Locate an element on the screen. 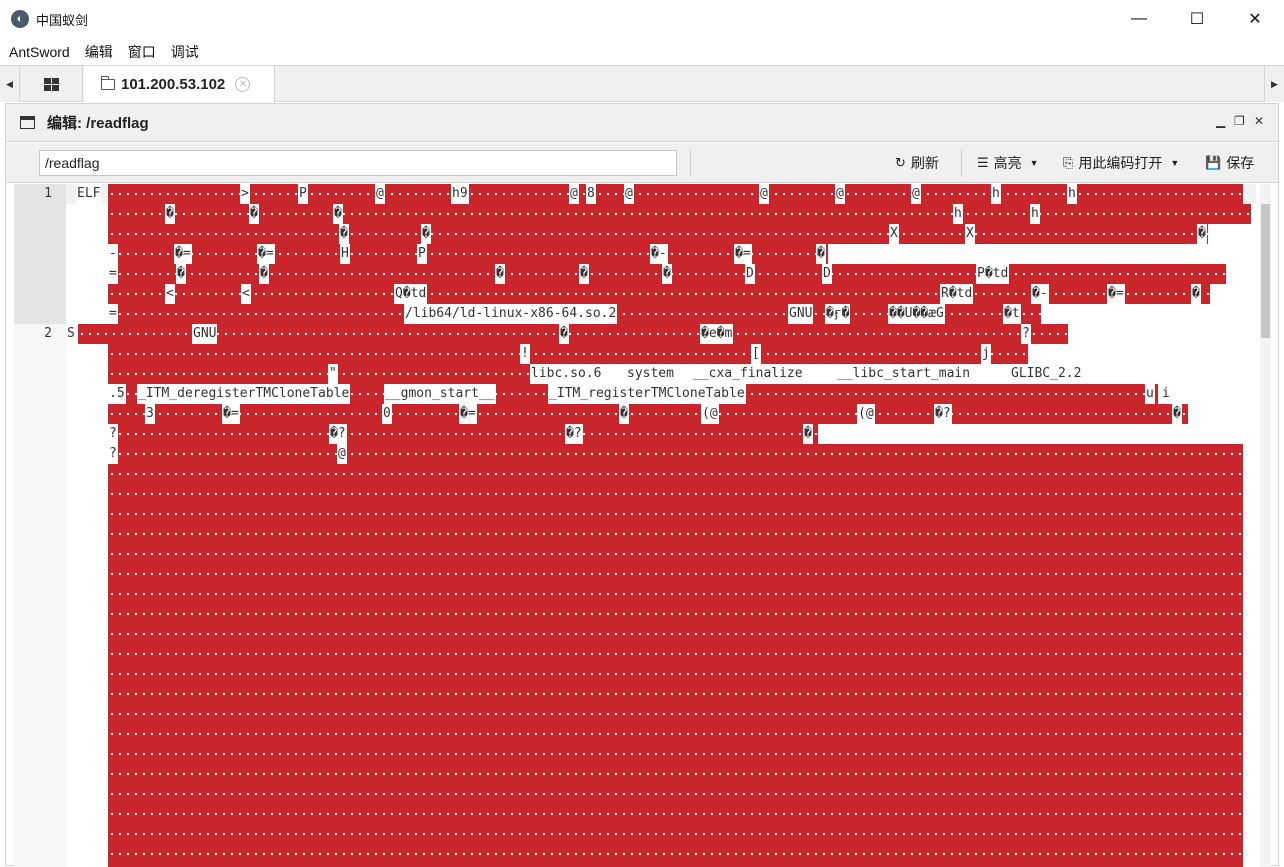  code-text: GLIBC_2.2 is located at coordinates (1046, 374).